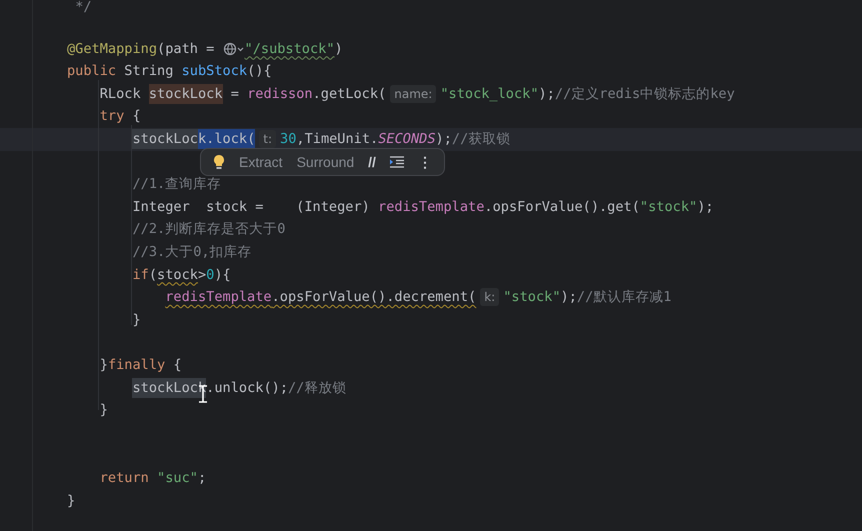 The image size is (862, 531). I want to click on code-token: public, so click(92, 72).